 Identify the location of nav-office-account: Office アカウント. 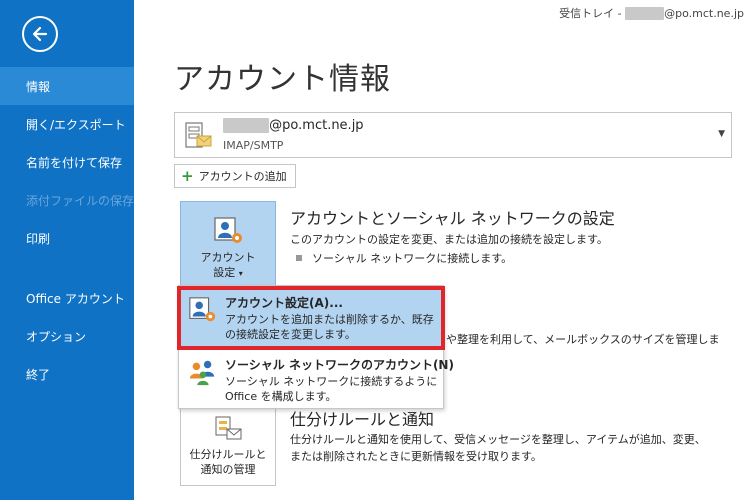
(67, 298).